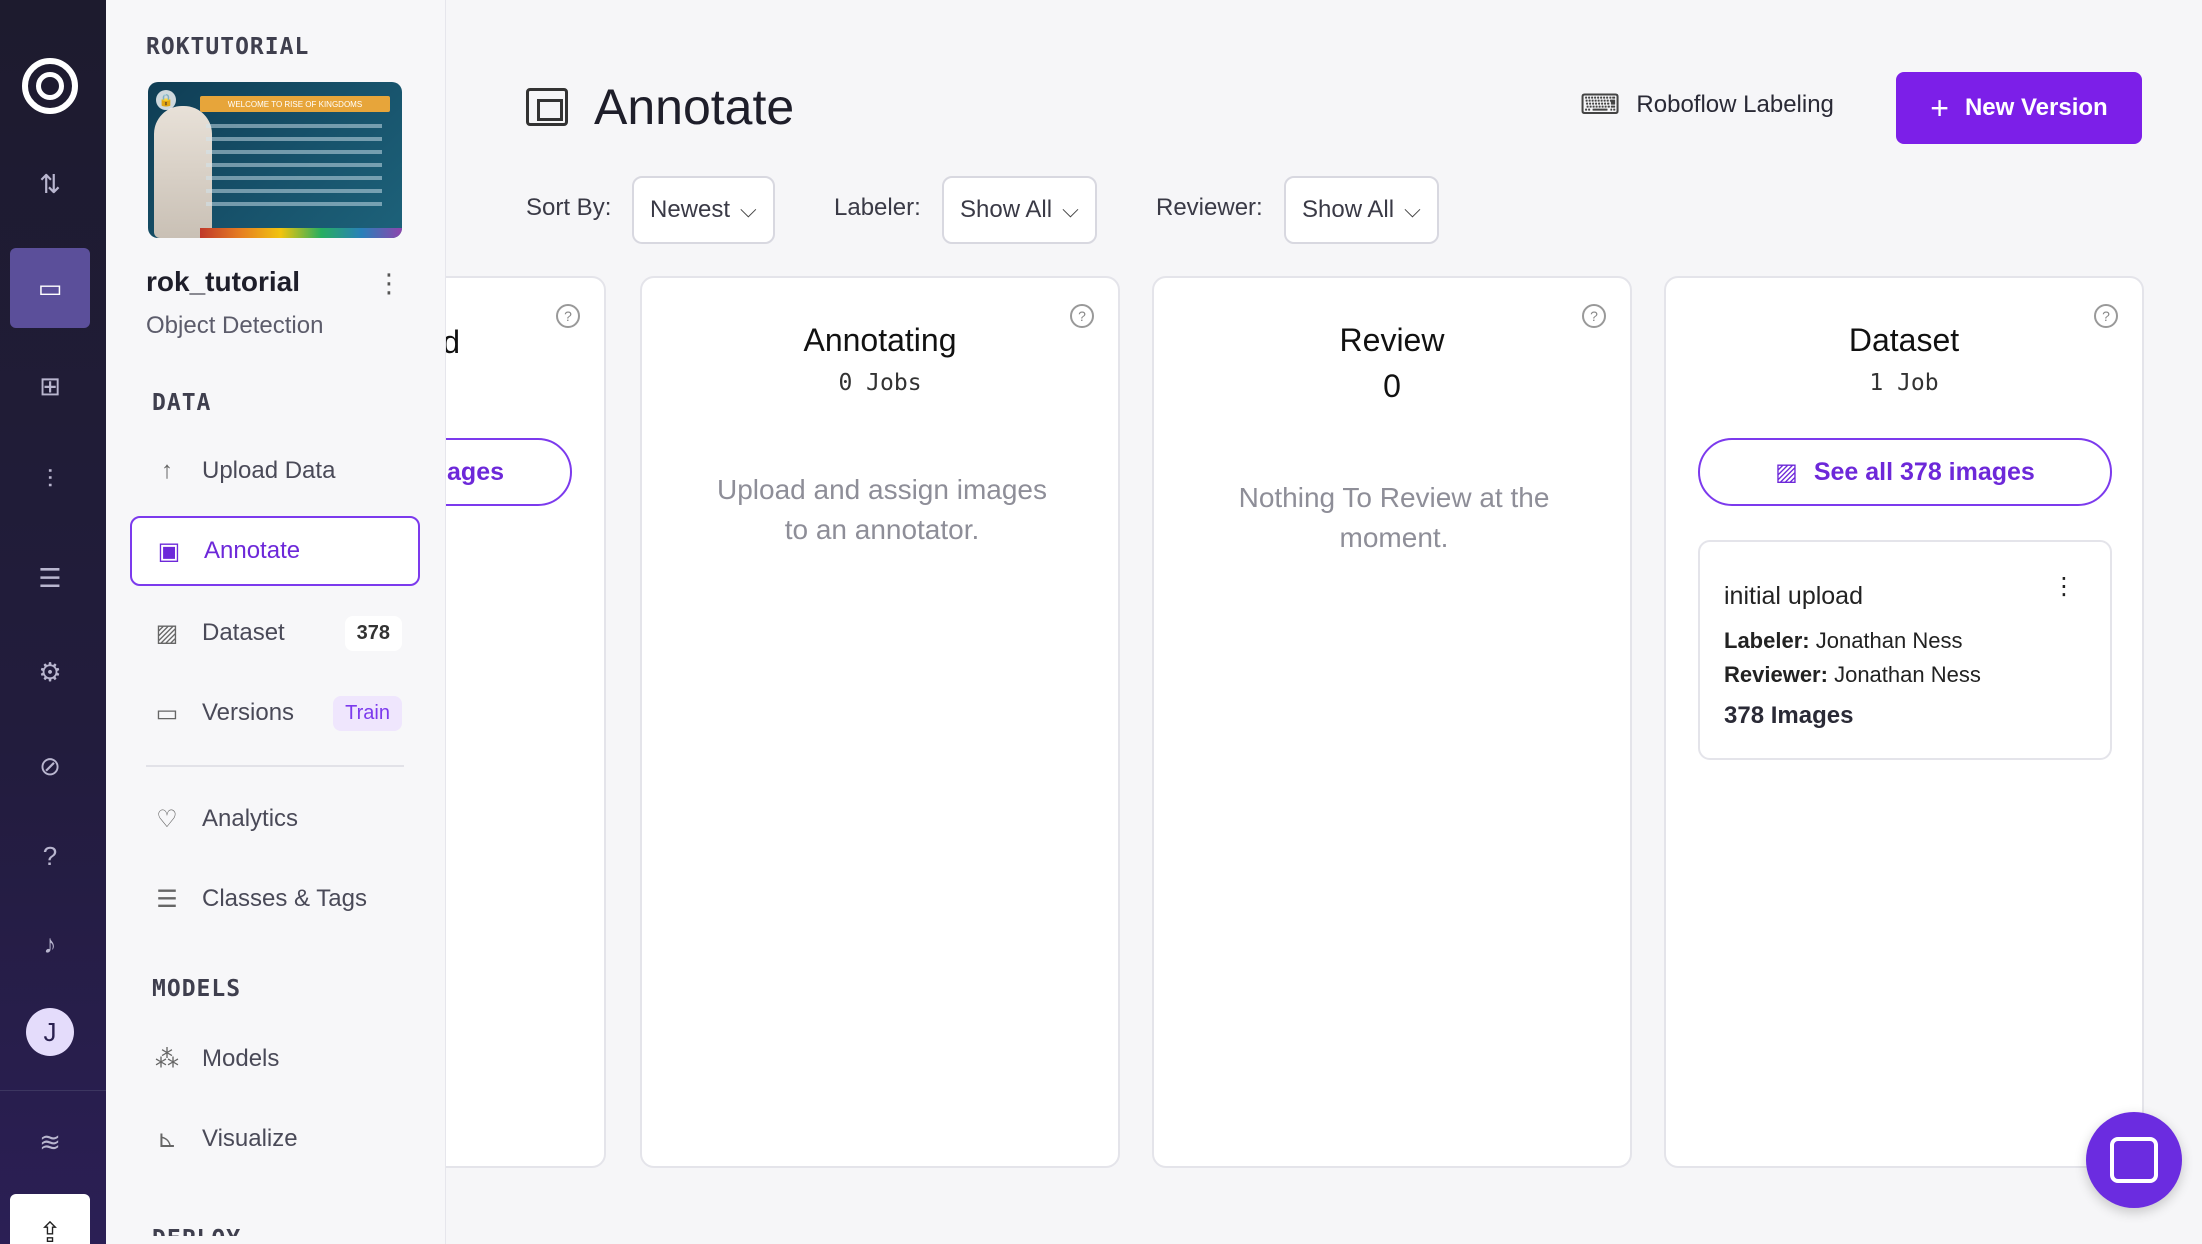 The image size is (2202, 1244). I want to click on sort-icon: ⇅, so click(50, 184).